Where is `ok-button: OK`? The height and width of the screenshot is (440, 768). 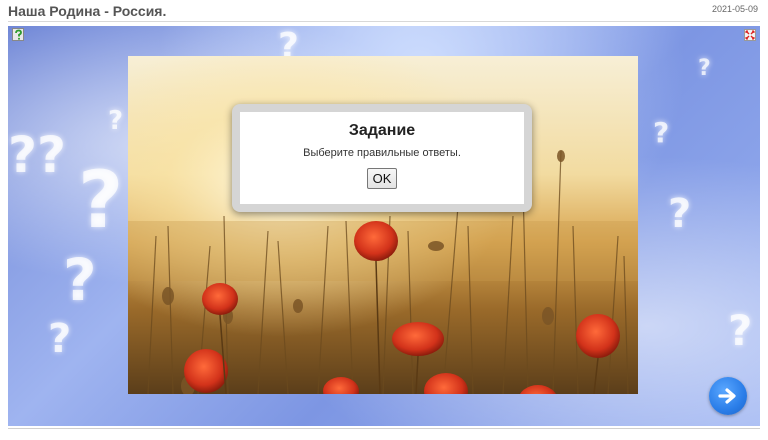
ok-button: OK is located at coordinates (382, 178).